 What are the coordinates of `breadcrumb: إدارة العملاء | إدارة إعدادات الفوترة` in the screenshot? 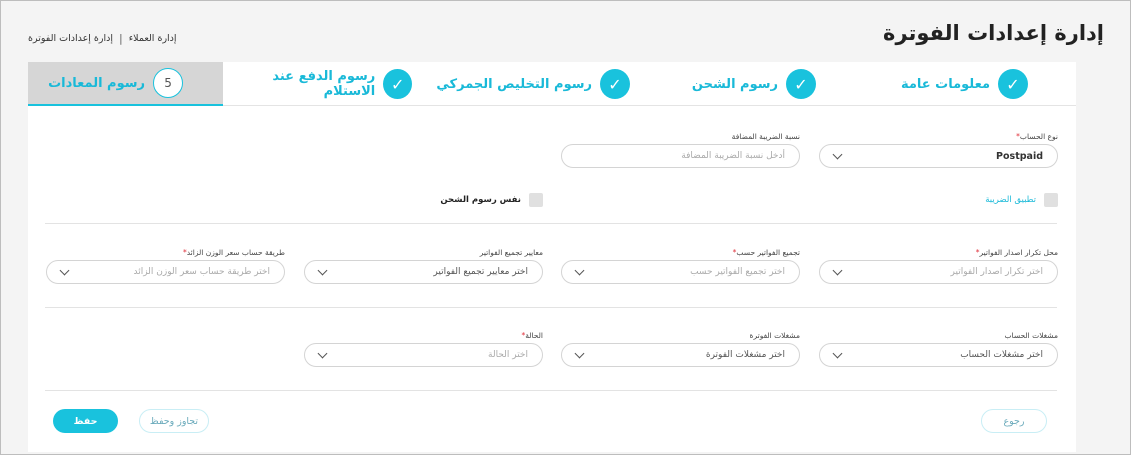 It's located at (102, 38).